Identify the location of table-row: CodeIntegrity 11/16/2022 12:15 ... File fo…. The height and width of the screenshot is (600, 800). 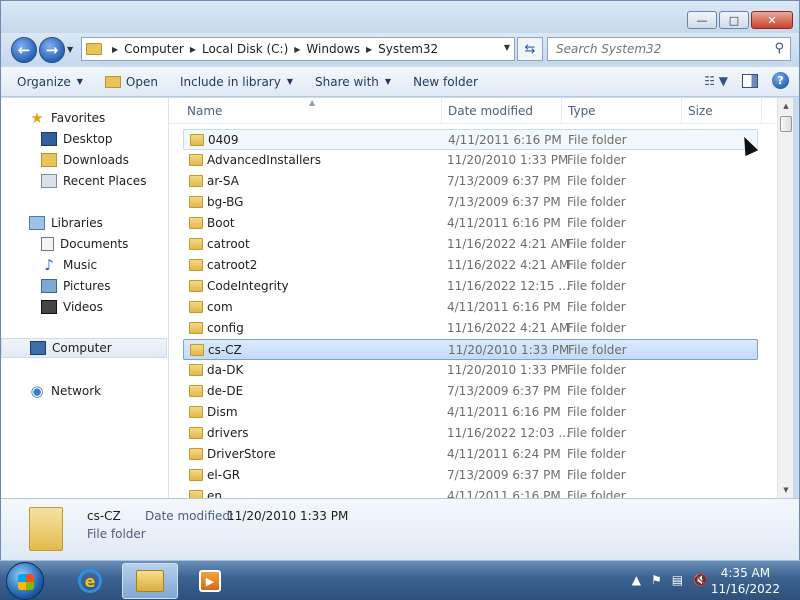
(470, 286).